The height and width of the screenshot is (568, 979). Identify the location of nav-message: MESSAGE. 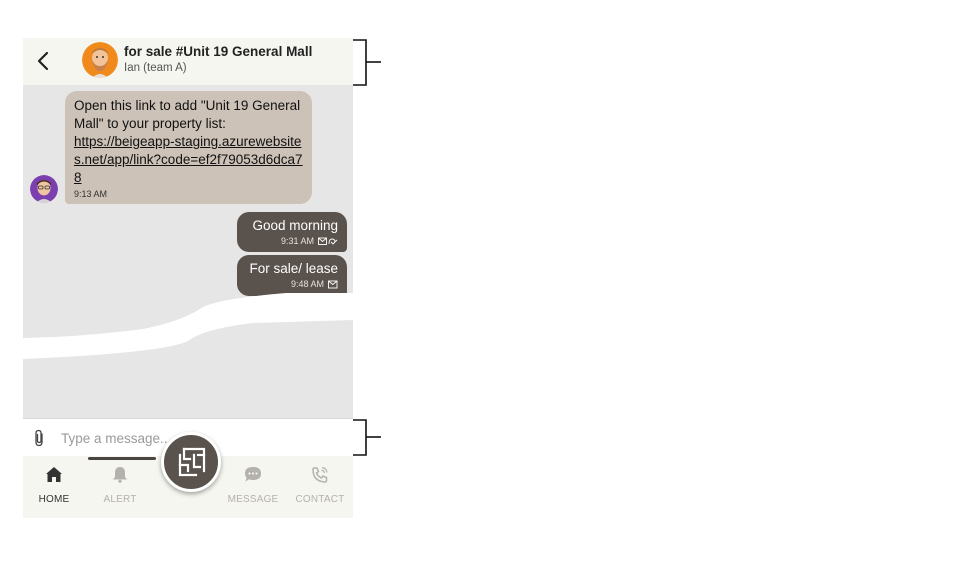
(253, 485).